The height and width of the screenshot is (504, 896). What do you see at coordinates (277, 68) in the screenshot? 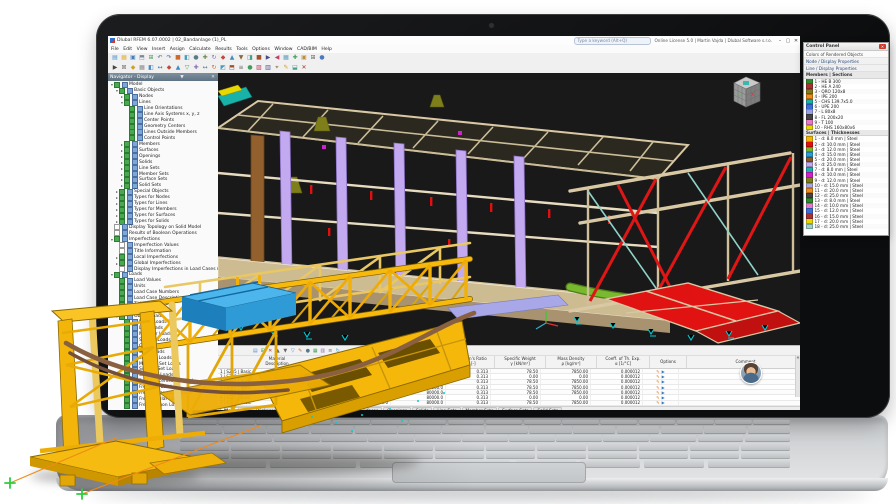
I see `measure-icon: ⌖` at bounding box center [277, 68].